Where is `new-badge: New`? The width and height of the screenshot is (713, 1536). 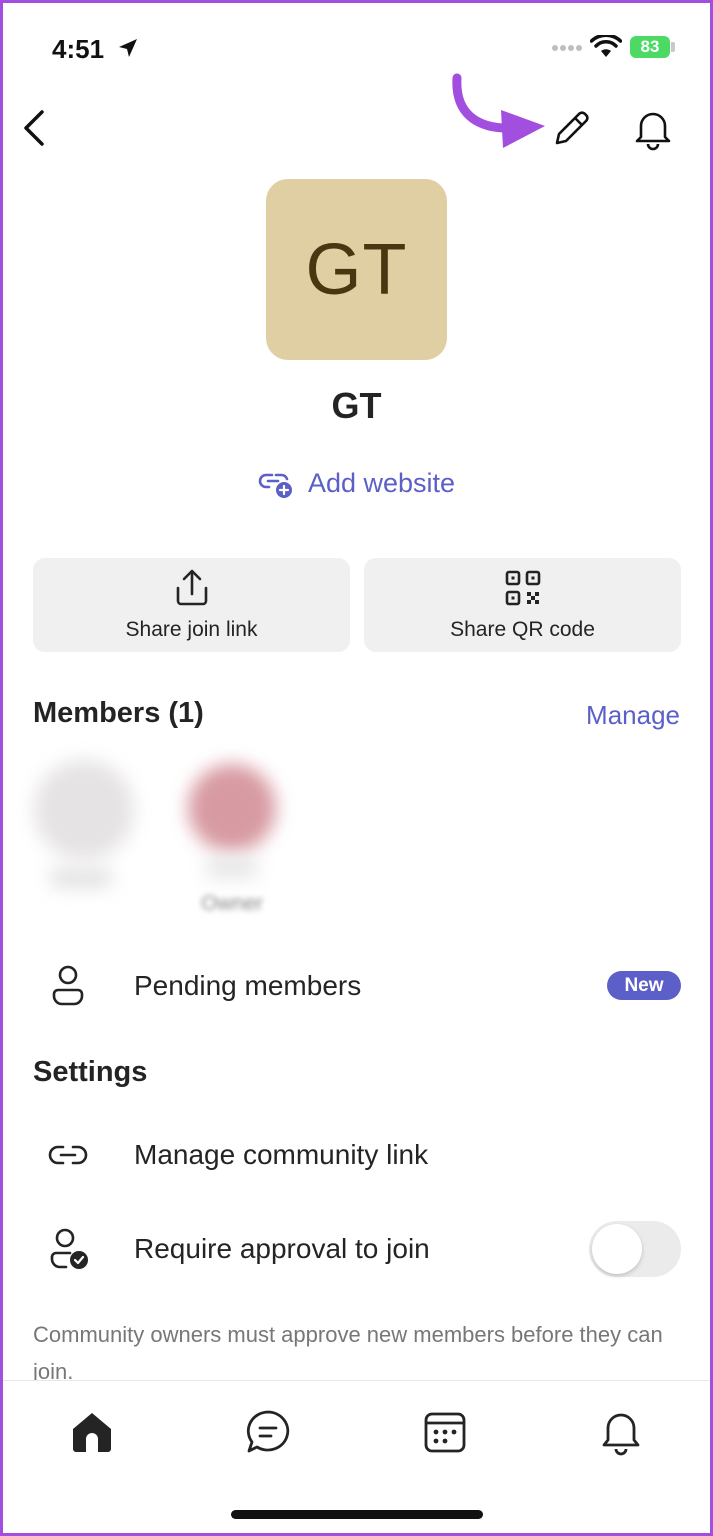
new-badge: New is located at coordinates (644, 985).